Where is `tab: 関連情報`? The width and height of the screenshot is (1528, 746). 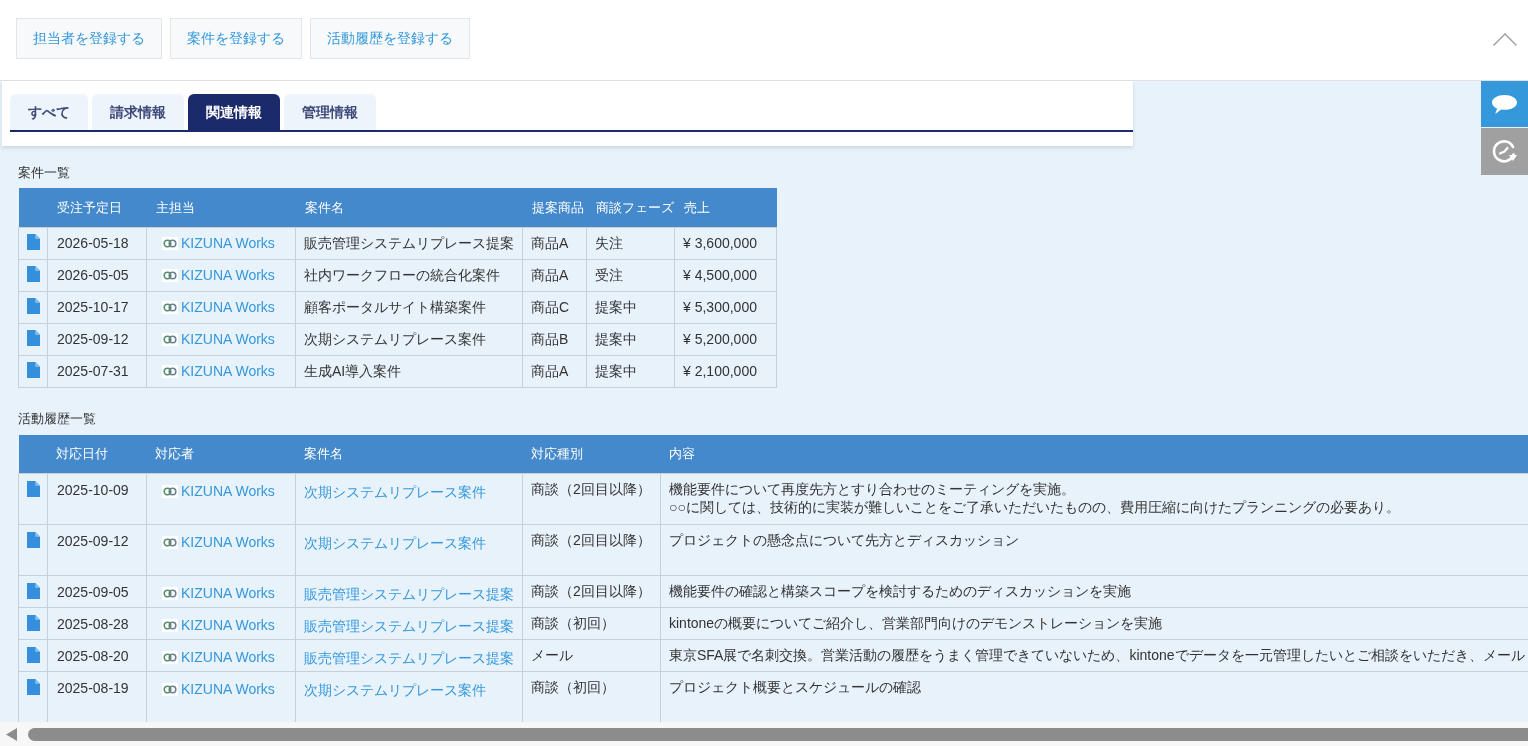 tab: 関連情報 is located at coordinates (234, 112).